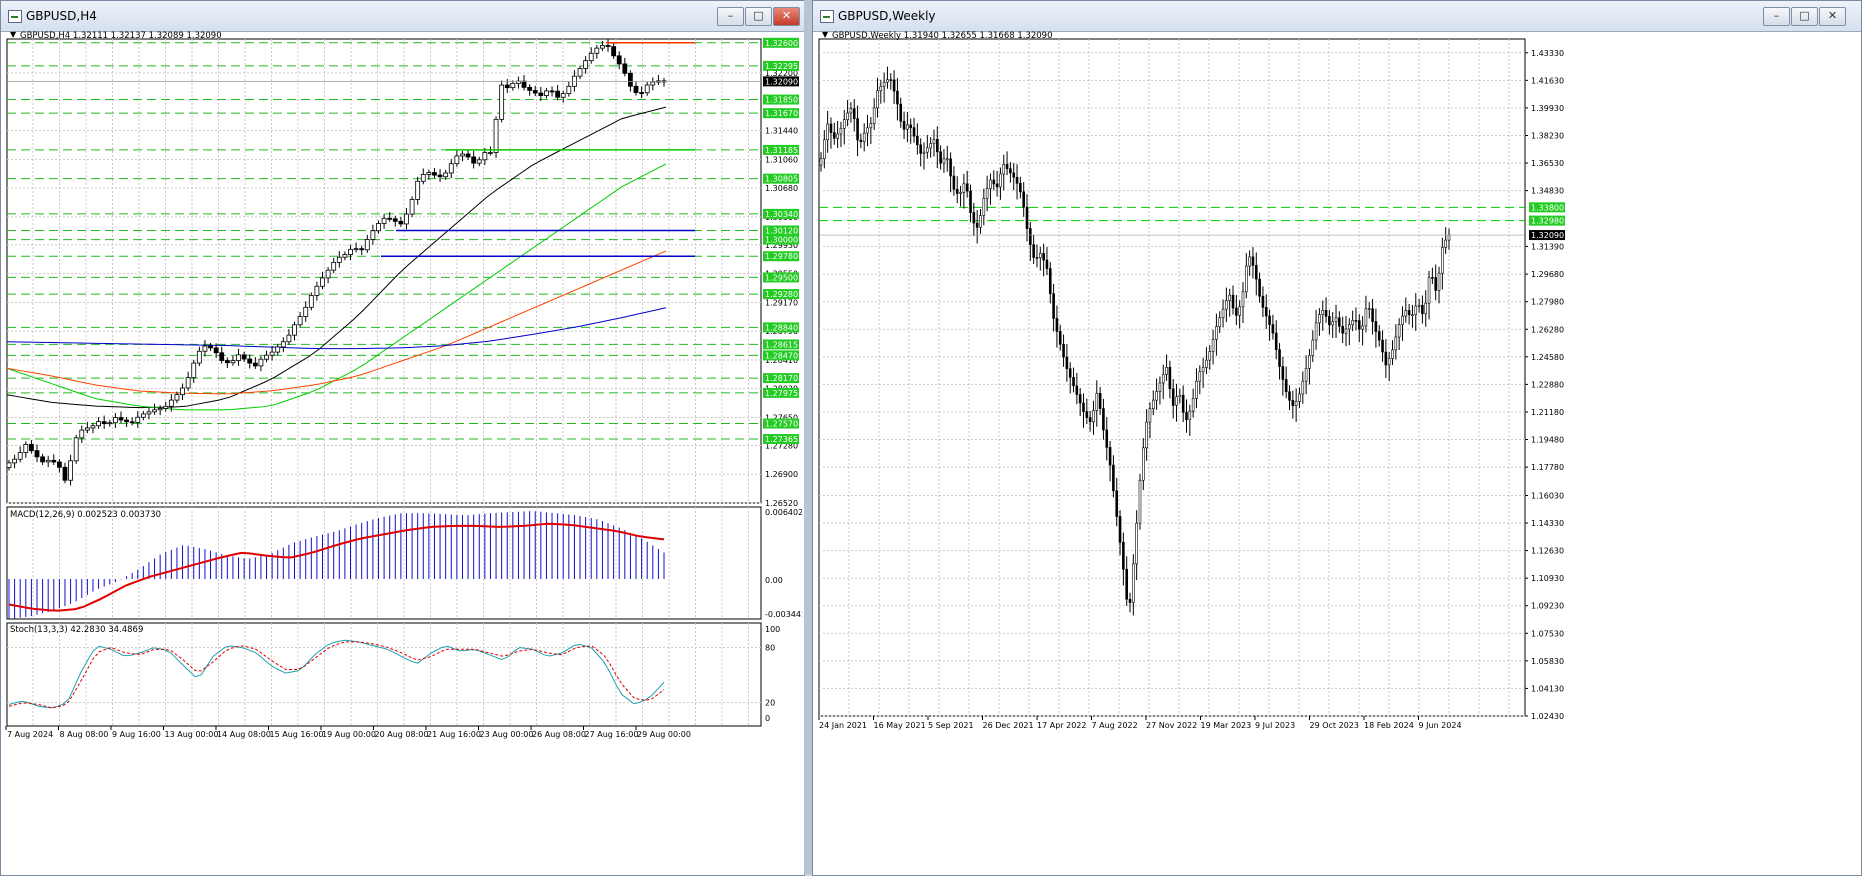 The width and height of the screenshot is (1862, 876). Describe the element at coordinates (1547, 633) in the screenshot. I see `price-tick-label: 1.07530` at that location.